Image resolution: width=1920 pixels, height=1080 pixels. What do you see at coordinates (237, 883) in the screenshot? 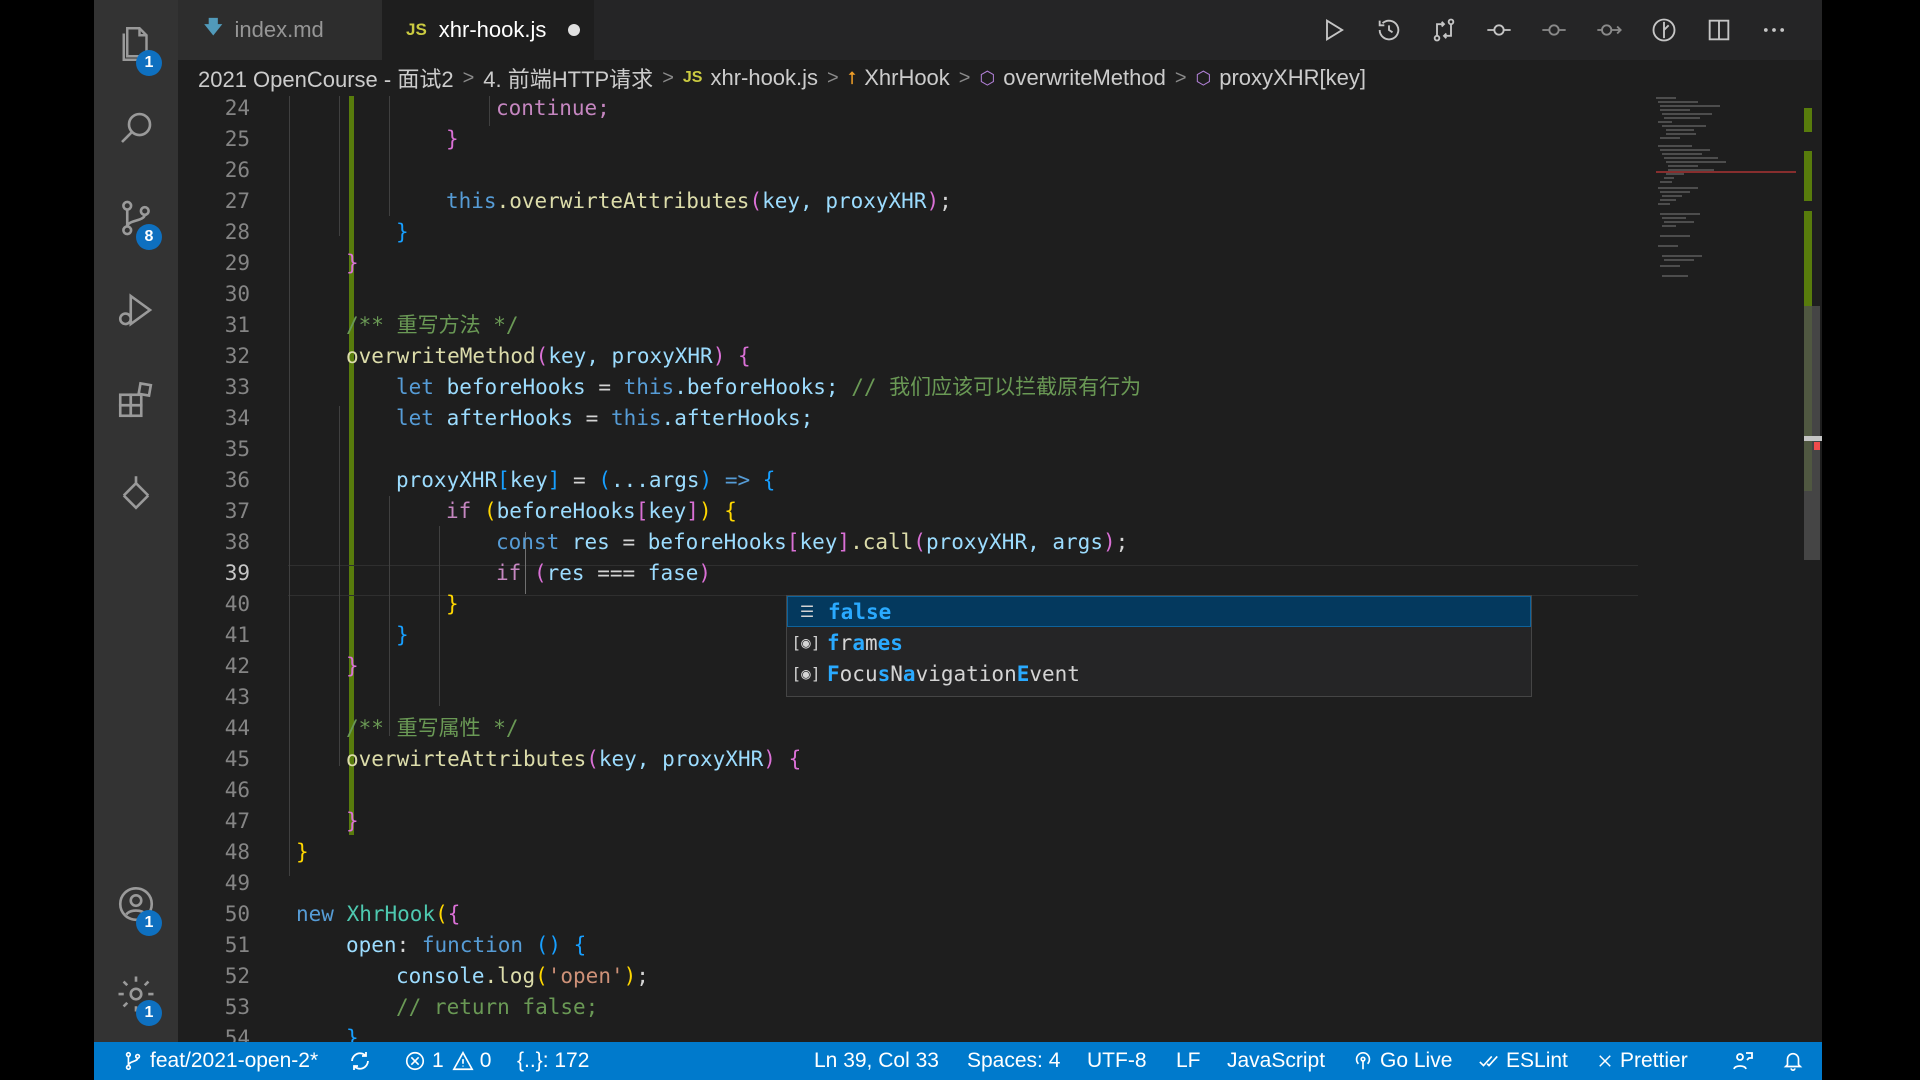
I see `line-number: 49` at bounding box center [237, 883].